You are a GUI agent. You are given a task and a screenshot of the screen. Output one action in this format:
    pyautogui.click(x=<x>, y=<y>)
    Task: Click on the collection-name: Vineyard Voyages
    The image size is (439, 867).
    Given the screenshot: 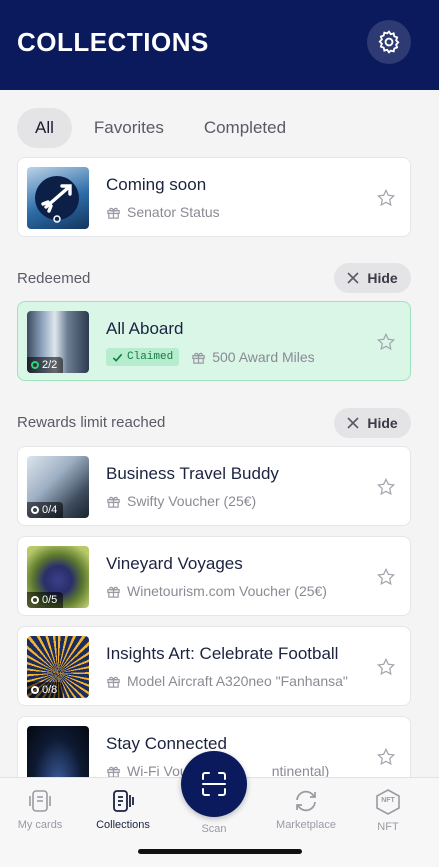 What is the action you would take?
    pyautogui.click(x=174, y=563)
    